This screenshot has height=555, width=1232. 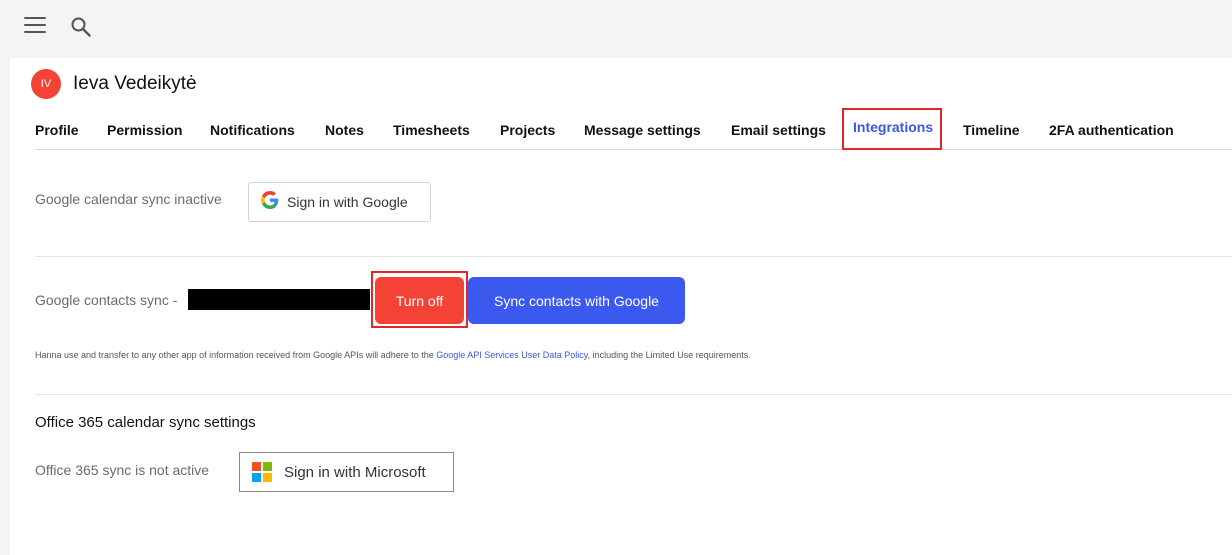 I want to click on tab-permission: Permission, so click(x=144, y=130).